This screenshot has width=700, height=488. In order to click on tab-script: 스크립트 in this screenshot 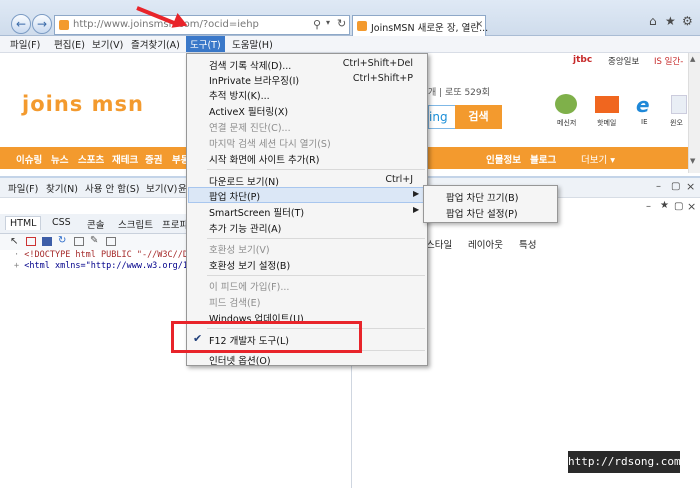, I will do `click(135, 224)`.